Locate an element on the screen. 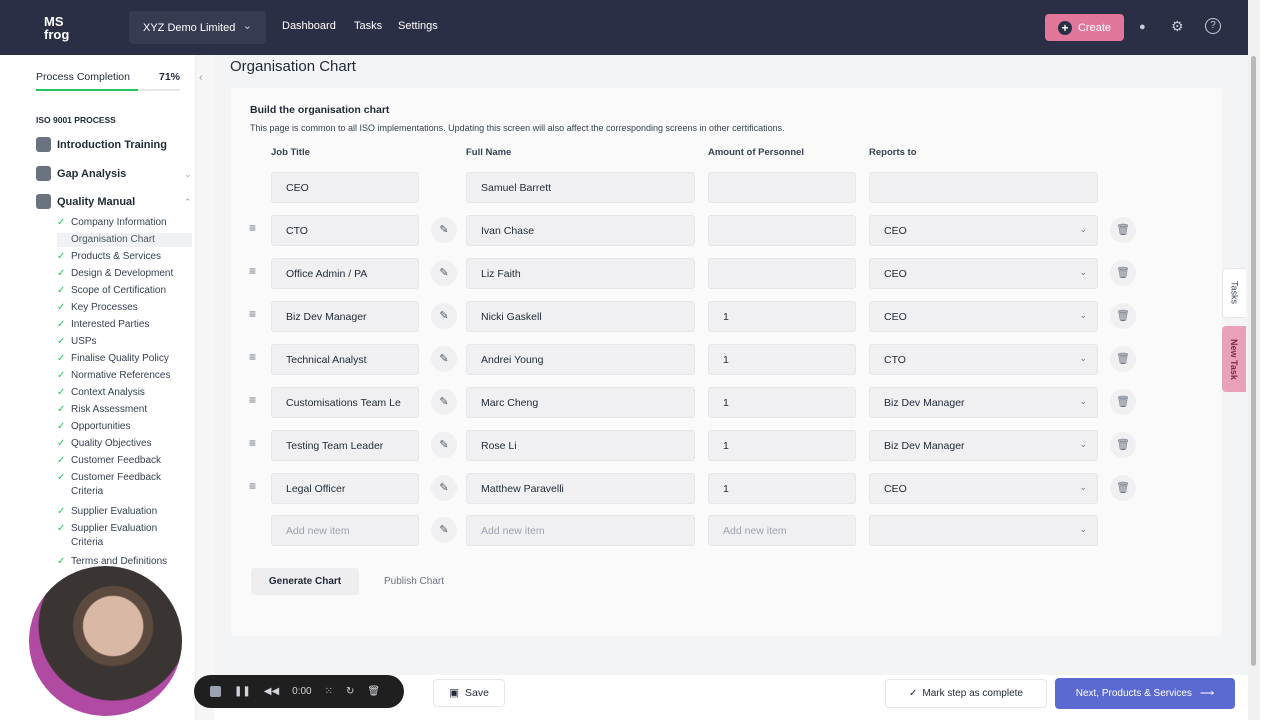  nav-dashboard: Dashboard is located at coordinates (309, 26).